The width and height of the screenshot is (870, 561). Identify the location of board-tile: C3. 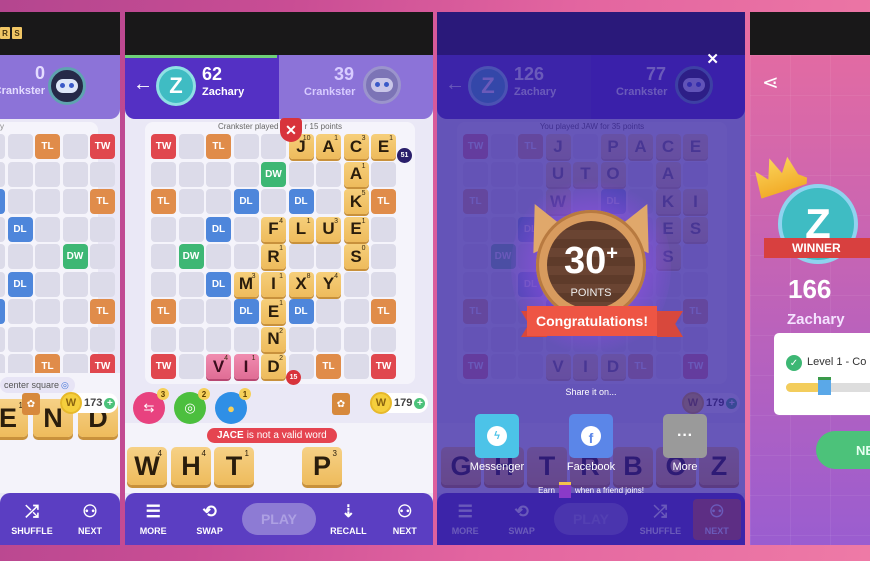
(356, 146).